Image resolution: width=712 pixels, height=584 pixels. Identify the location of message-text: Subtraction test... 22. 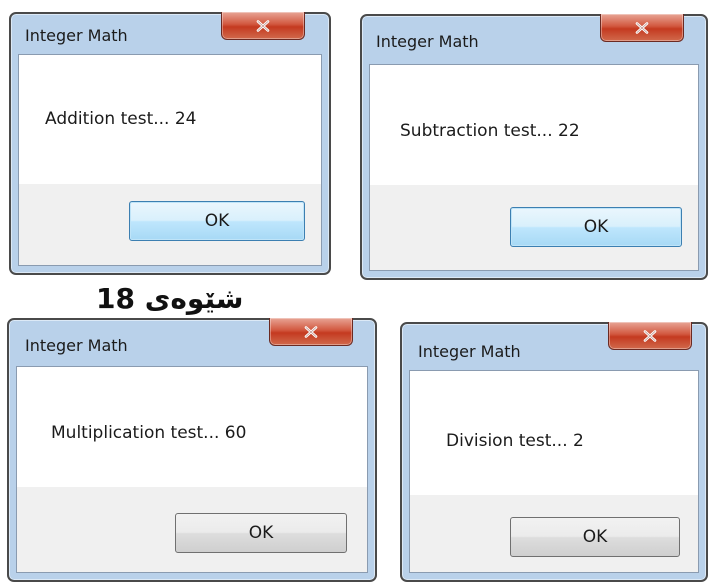
(490, 131).